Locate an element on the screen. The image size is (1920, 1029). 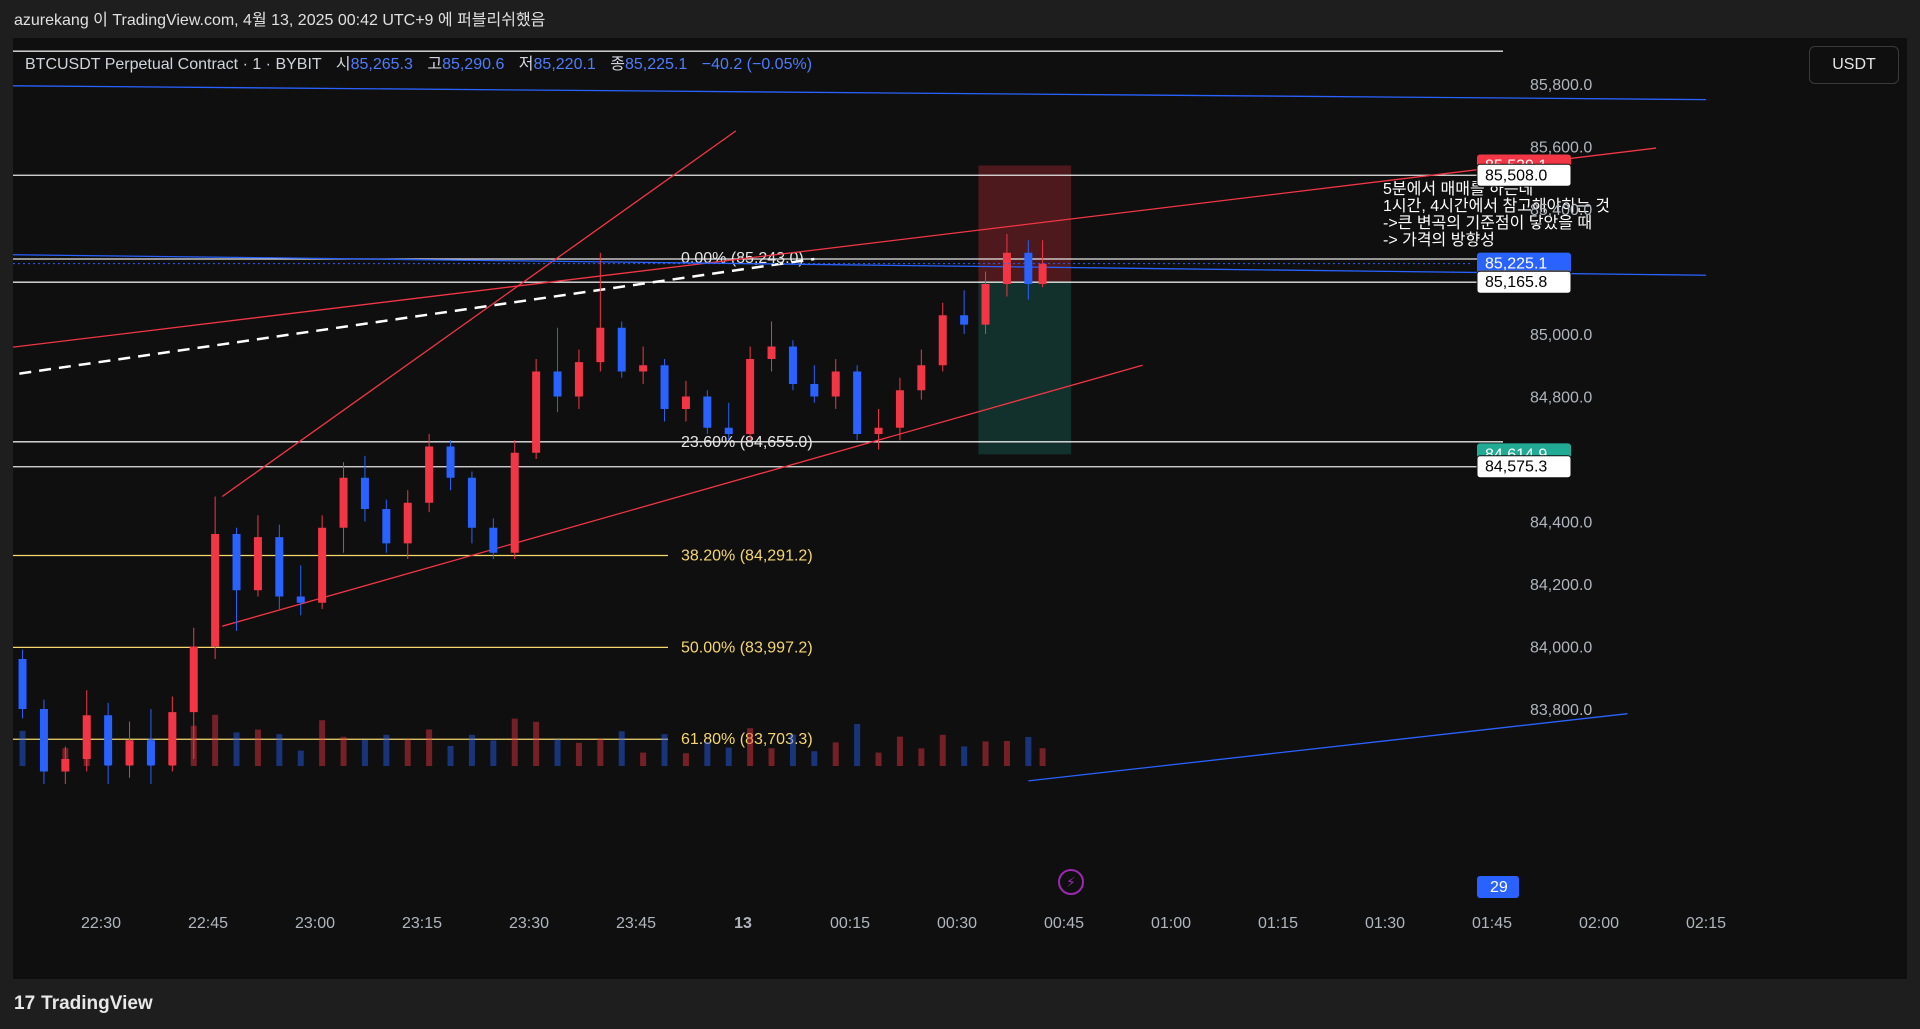
y-tick-label: 85,000.0 is located at coordinates (1561, 335).